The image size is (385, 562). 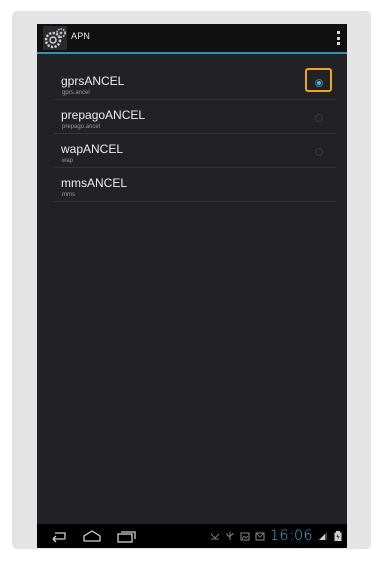 I want to click on mail-icon, so click(x=260, y=536).